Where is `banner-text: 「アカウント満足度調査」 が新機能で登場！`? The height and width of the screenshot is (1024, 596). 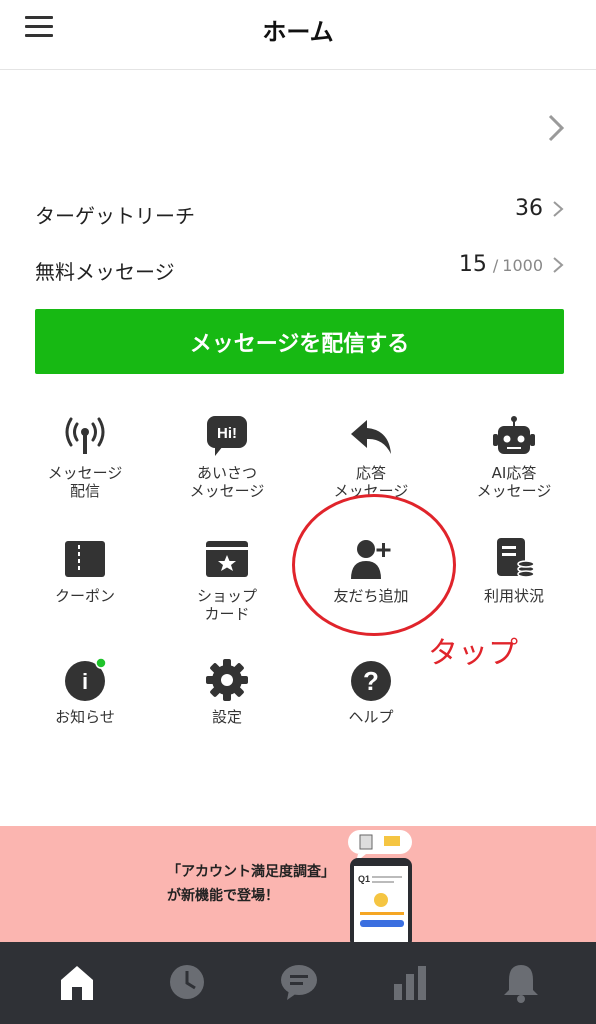
banner-text: 「アカウント満足度調査」 が新機能で登場！ is located at coordinates (251, 884).